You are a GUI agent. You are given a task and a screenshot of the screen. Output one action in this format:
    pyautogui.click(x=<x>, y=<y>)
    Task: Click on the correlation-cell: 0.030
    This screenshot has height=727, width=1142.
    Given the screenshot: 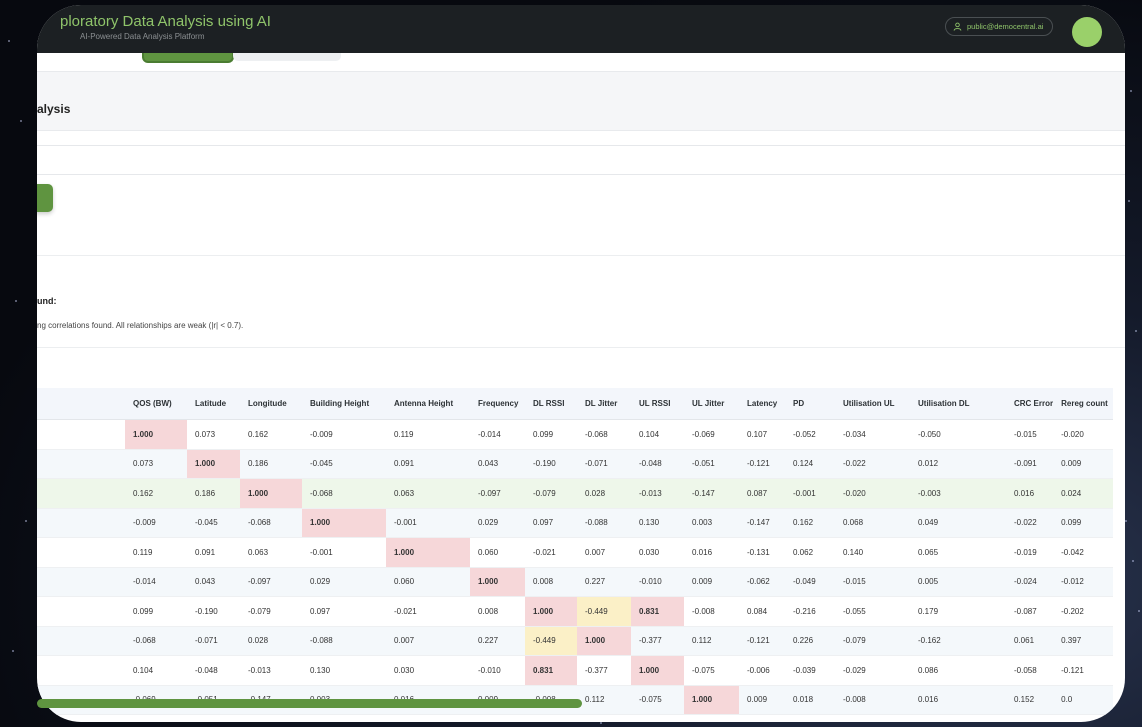 What is the action you would take?
    pyautogui.click(x=428, y=670)
    